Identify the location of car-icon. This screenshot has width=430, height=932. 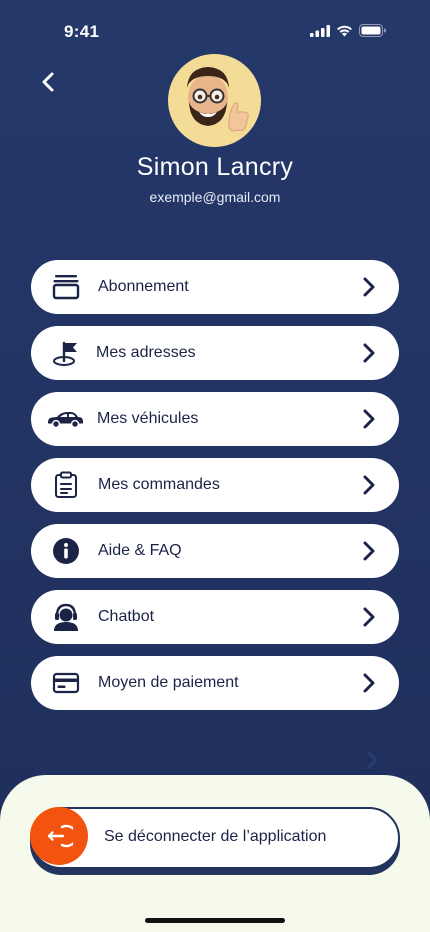
(65, 419).